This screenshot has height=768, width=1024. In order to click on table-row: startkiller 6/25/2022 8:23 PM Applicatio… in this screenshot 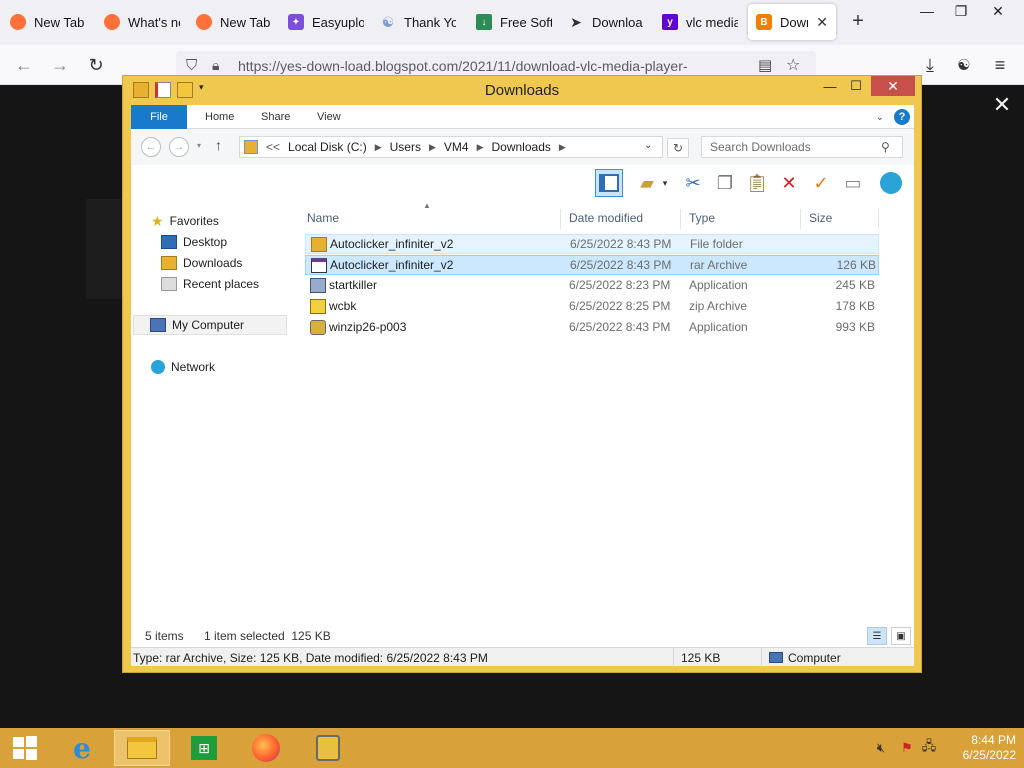, I will do `click(592, 286)`.